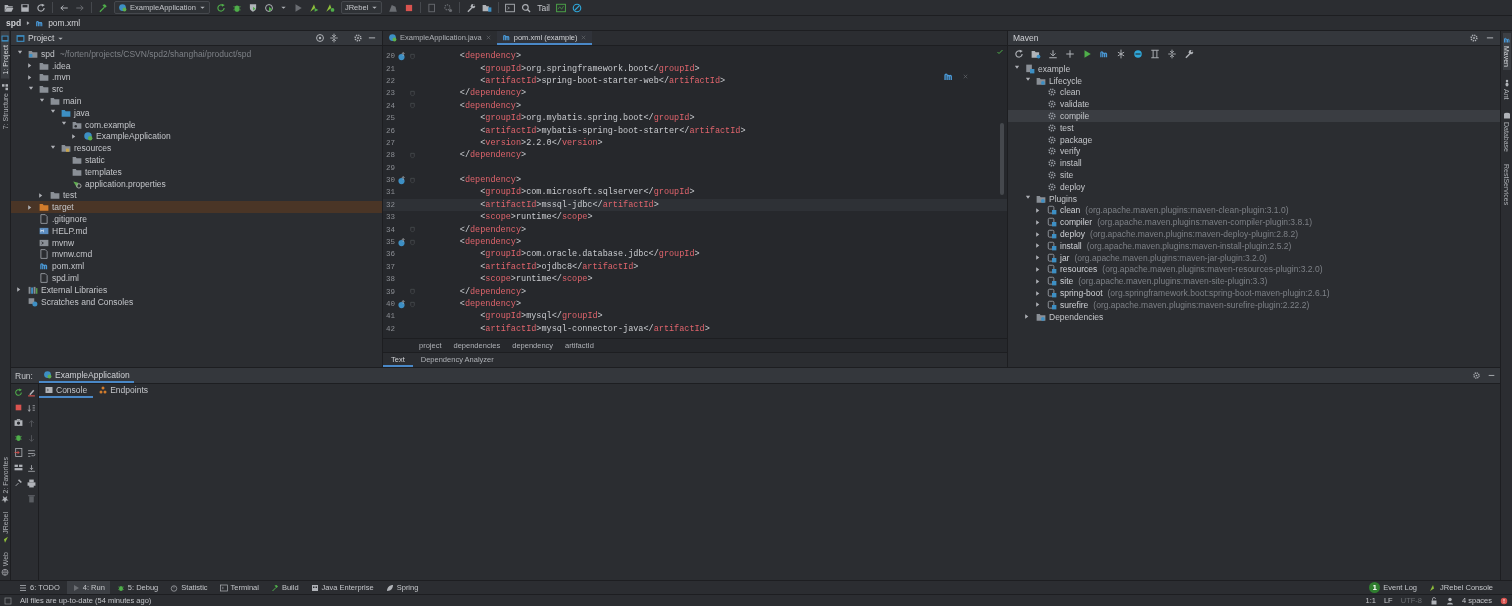 This screenshot has width=1512, height=606. What do you see at coordinates (58, 89) in the screenshot?
I see `tree-item: src` at bounding box center [58, 89].